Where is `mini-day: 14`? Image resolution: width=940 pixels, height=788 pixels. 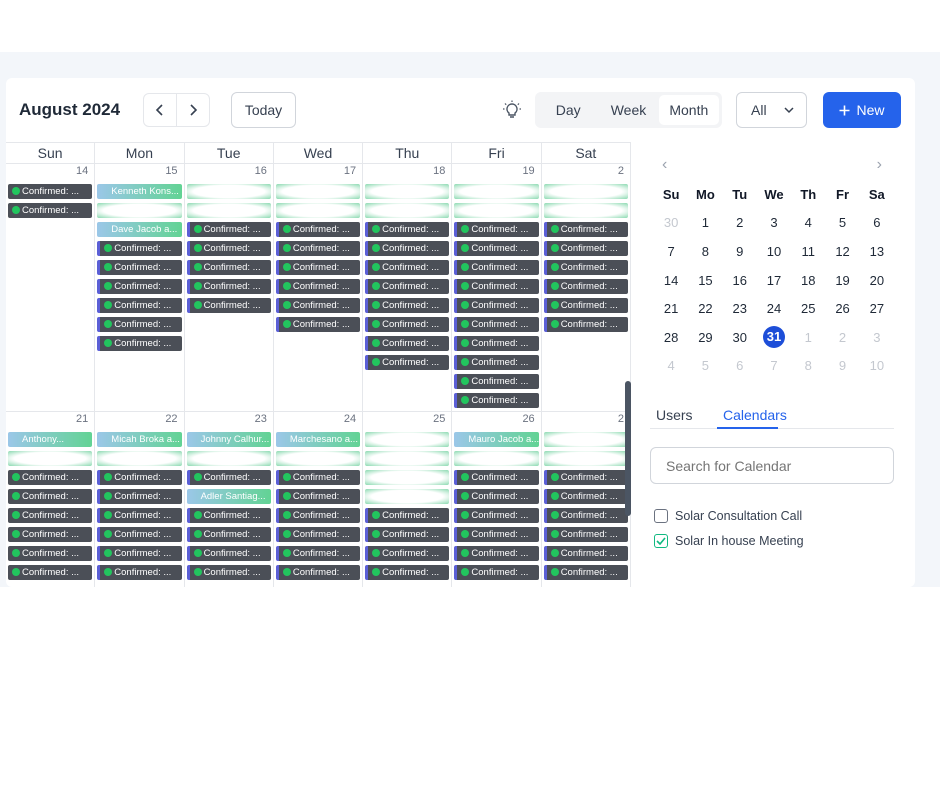
mini-day: 14 is located at coordinates (671, 280).